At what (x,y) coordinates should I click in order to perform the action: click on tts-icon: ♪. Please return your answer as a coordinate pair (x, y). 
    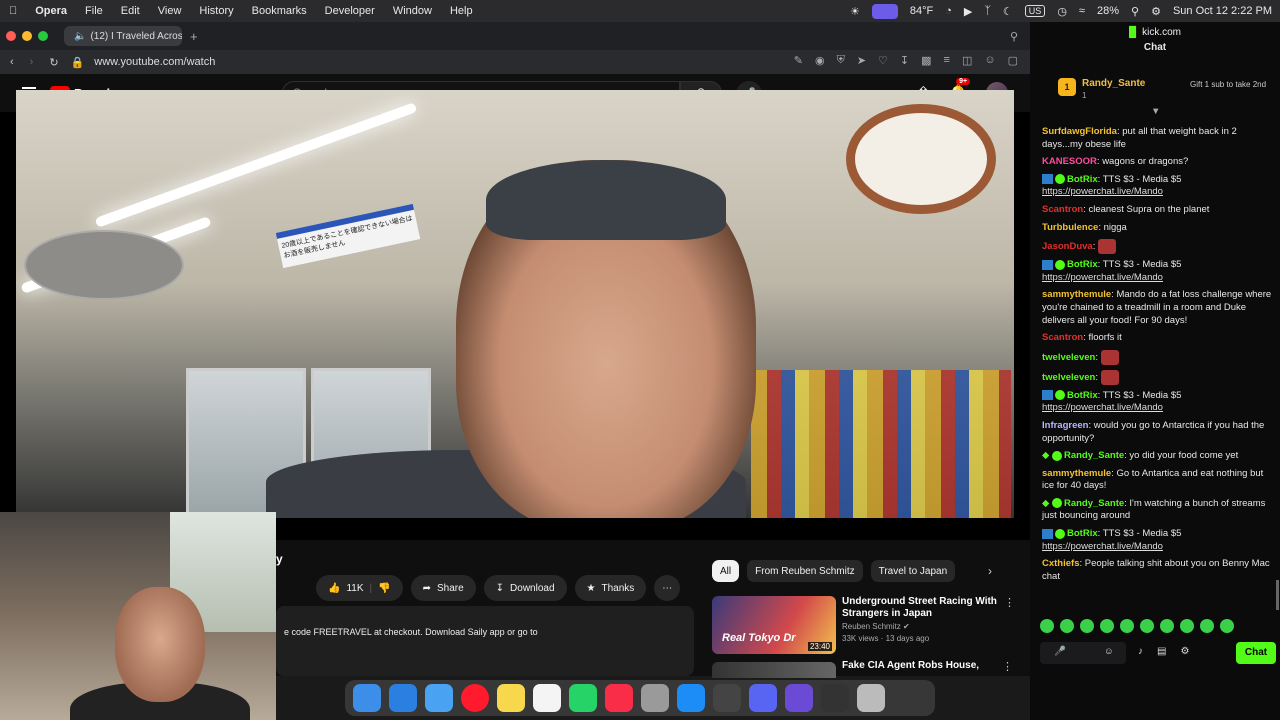
    Looking at the image, I should click on (1140, 651).